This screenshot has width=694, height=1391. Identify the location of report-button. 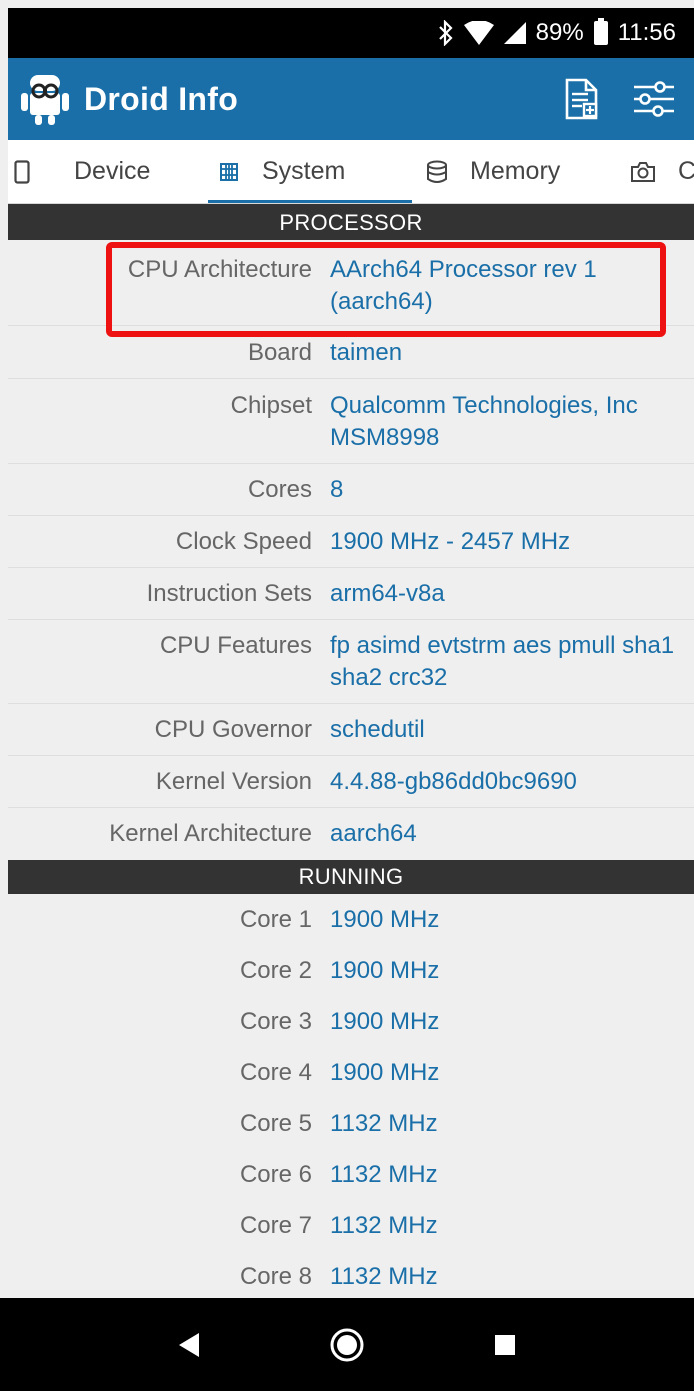
(582, 99).